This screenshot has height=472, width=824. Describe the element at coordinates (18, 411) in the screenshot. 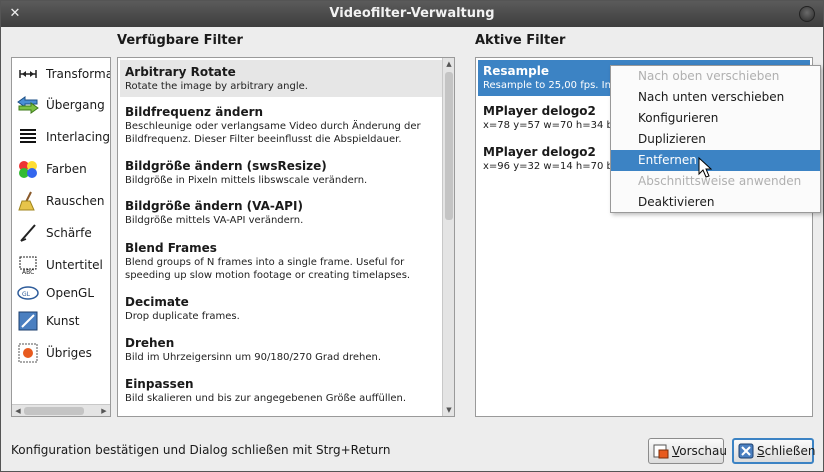

I see `scroll-left-arrow-icon: ◀` at that location.